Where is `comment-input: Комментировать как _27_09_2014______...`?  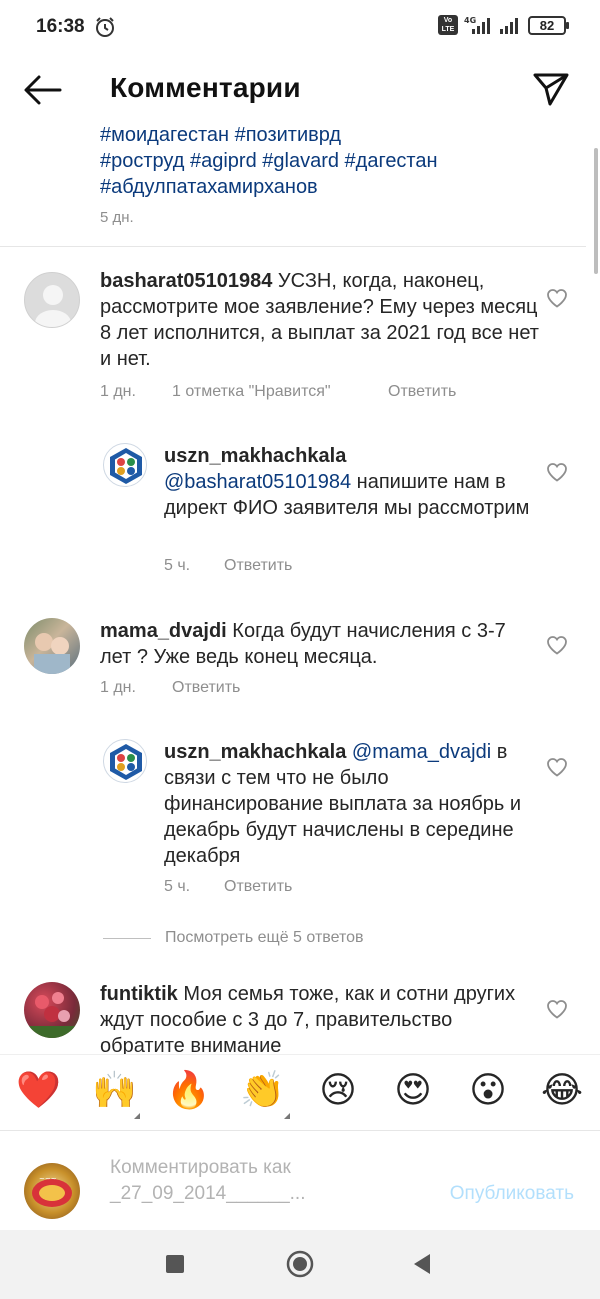 comment-input: Комментировать как _27_09_2014______... is located at coordinates (260, 1181).